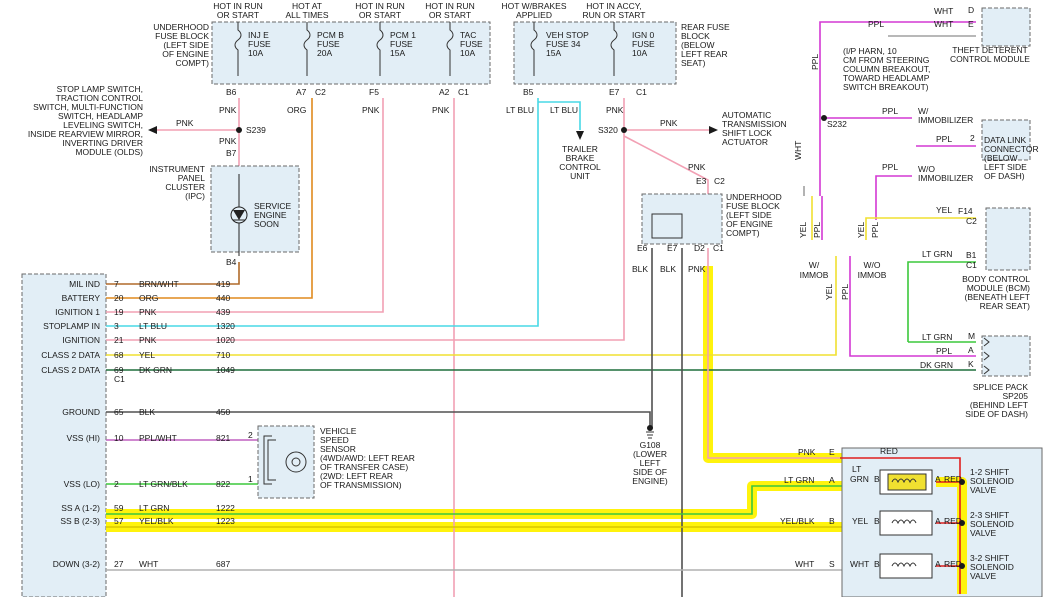  What do you see at coordinates (116, 484) in the screenshot?
I see `pcm-row-pin: 2` at bounding box center [116, 484].